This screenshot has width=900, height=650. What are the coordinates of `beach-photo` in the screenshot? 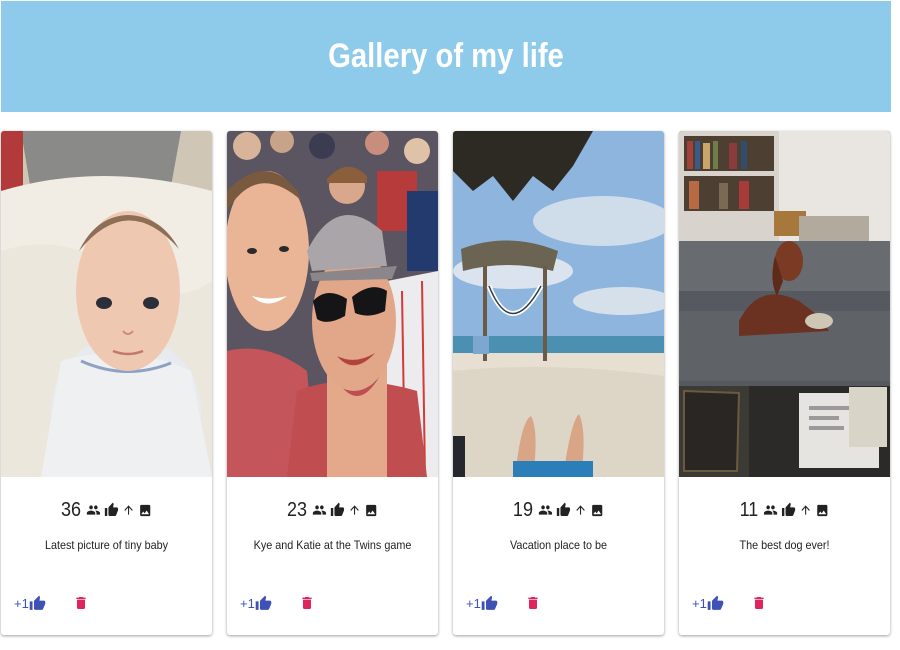 It's located at (558, 304).